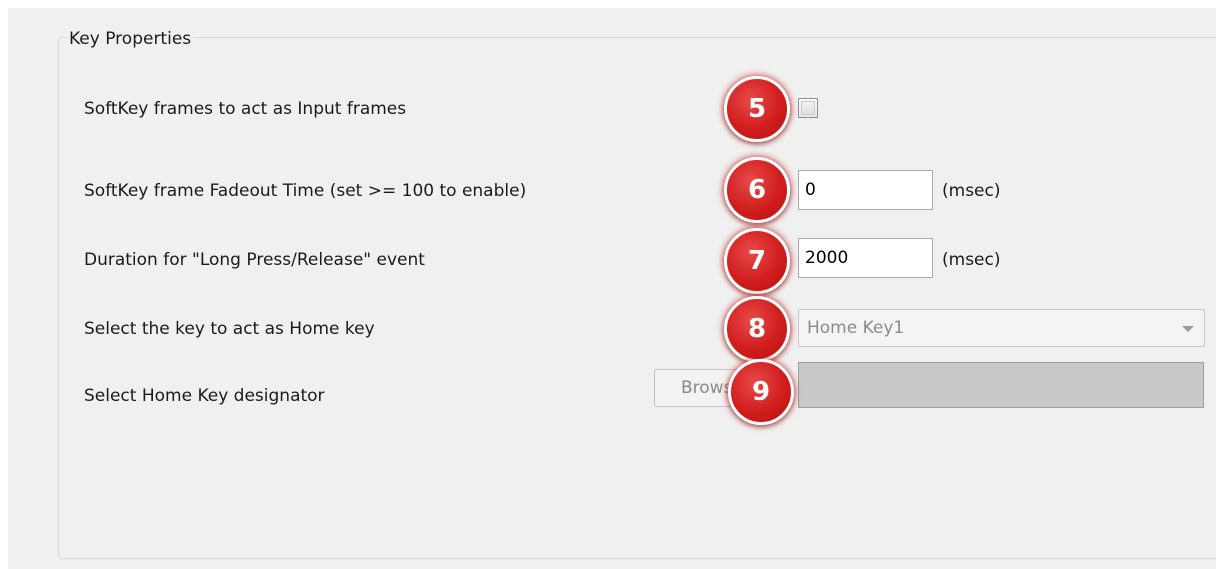  I want to click on groupbox-title: Key Properties, so click(130, 39).